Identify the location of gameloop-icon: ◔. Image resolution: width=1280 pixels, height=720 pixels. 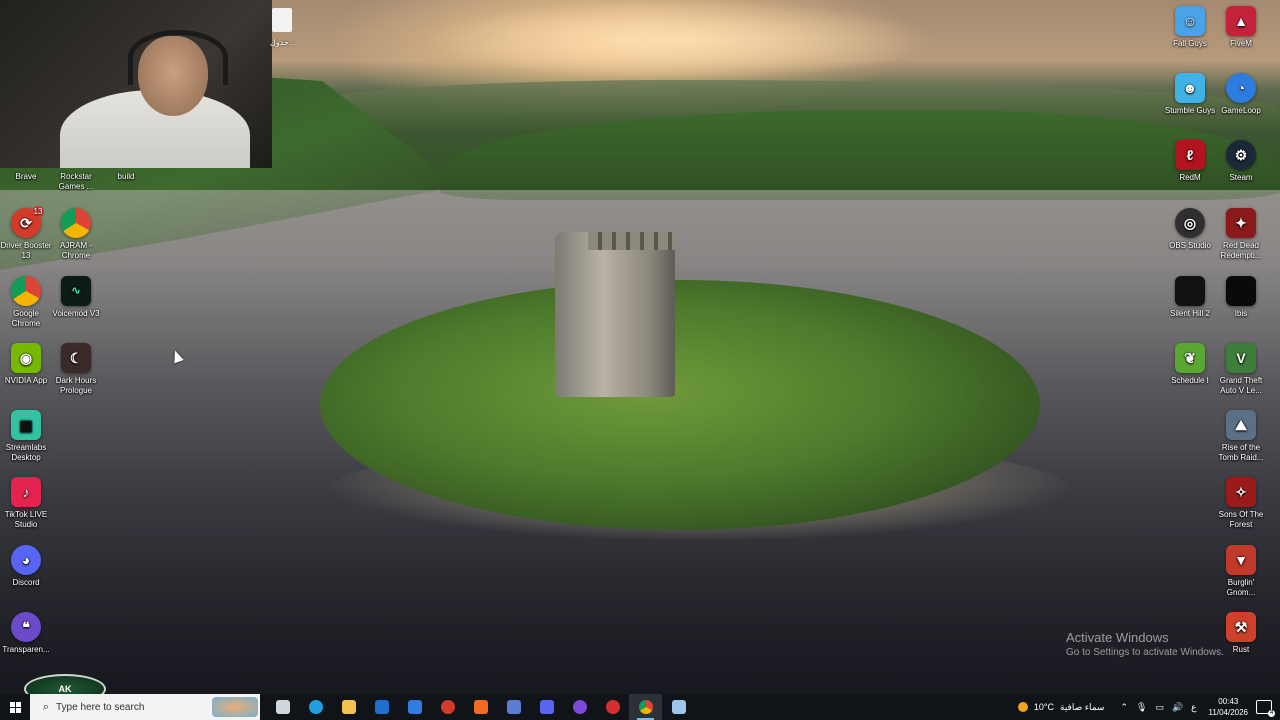
(1241, 88).